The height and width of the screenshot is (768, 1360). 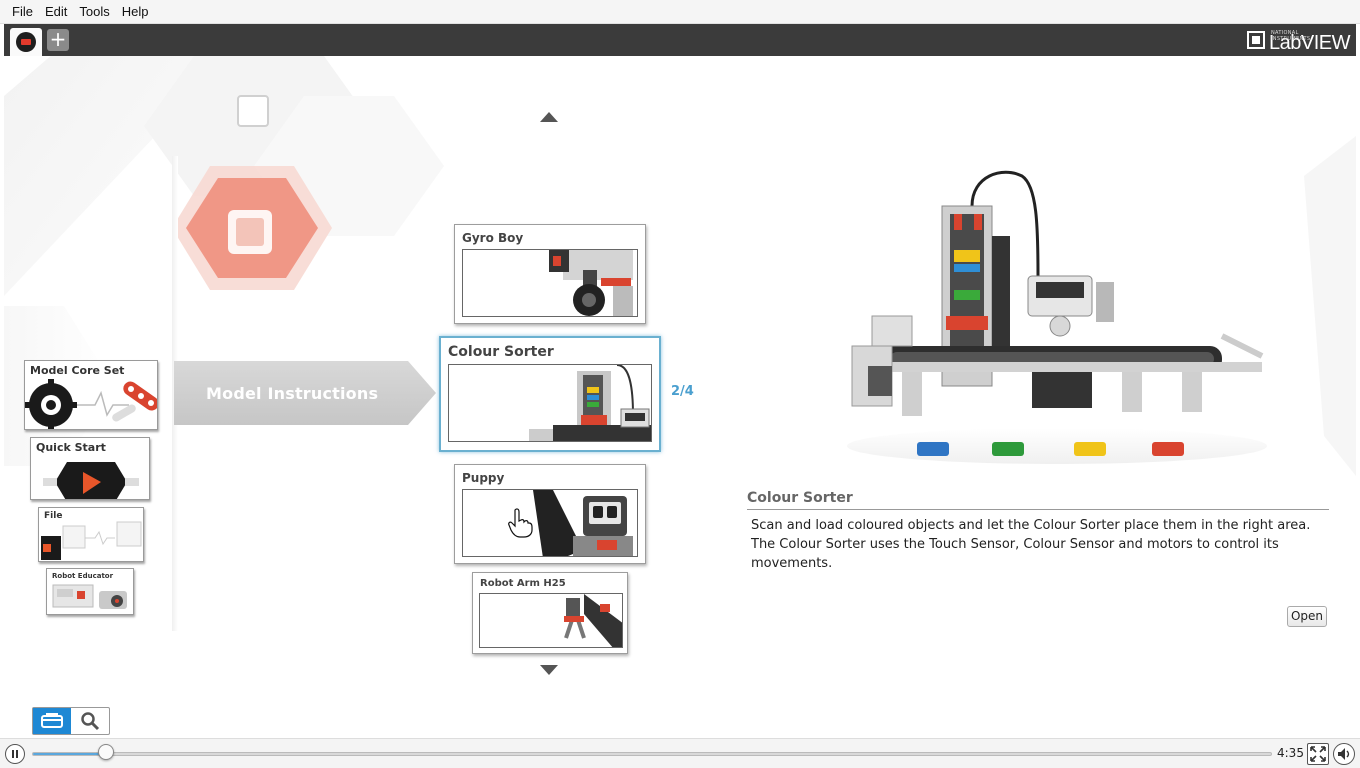 I want to click on gear-beam-icon, so click(x=91, y=404).